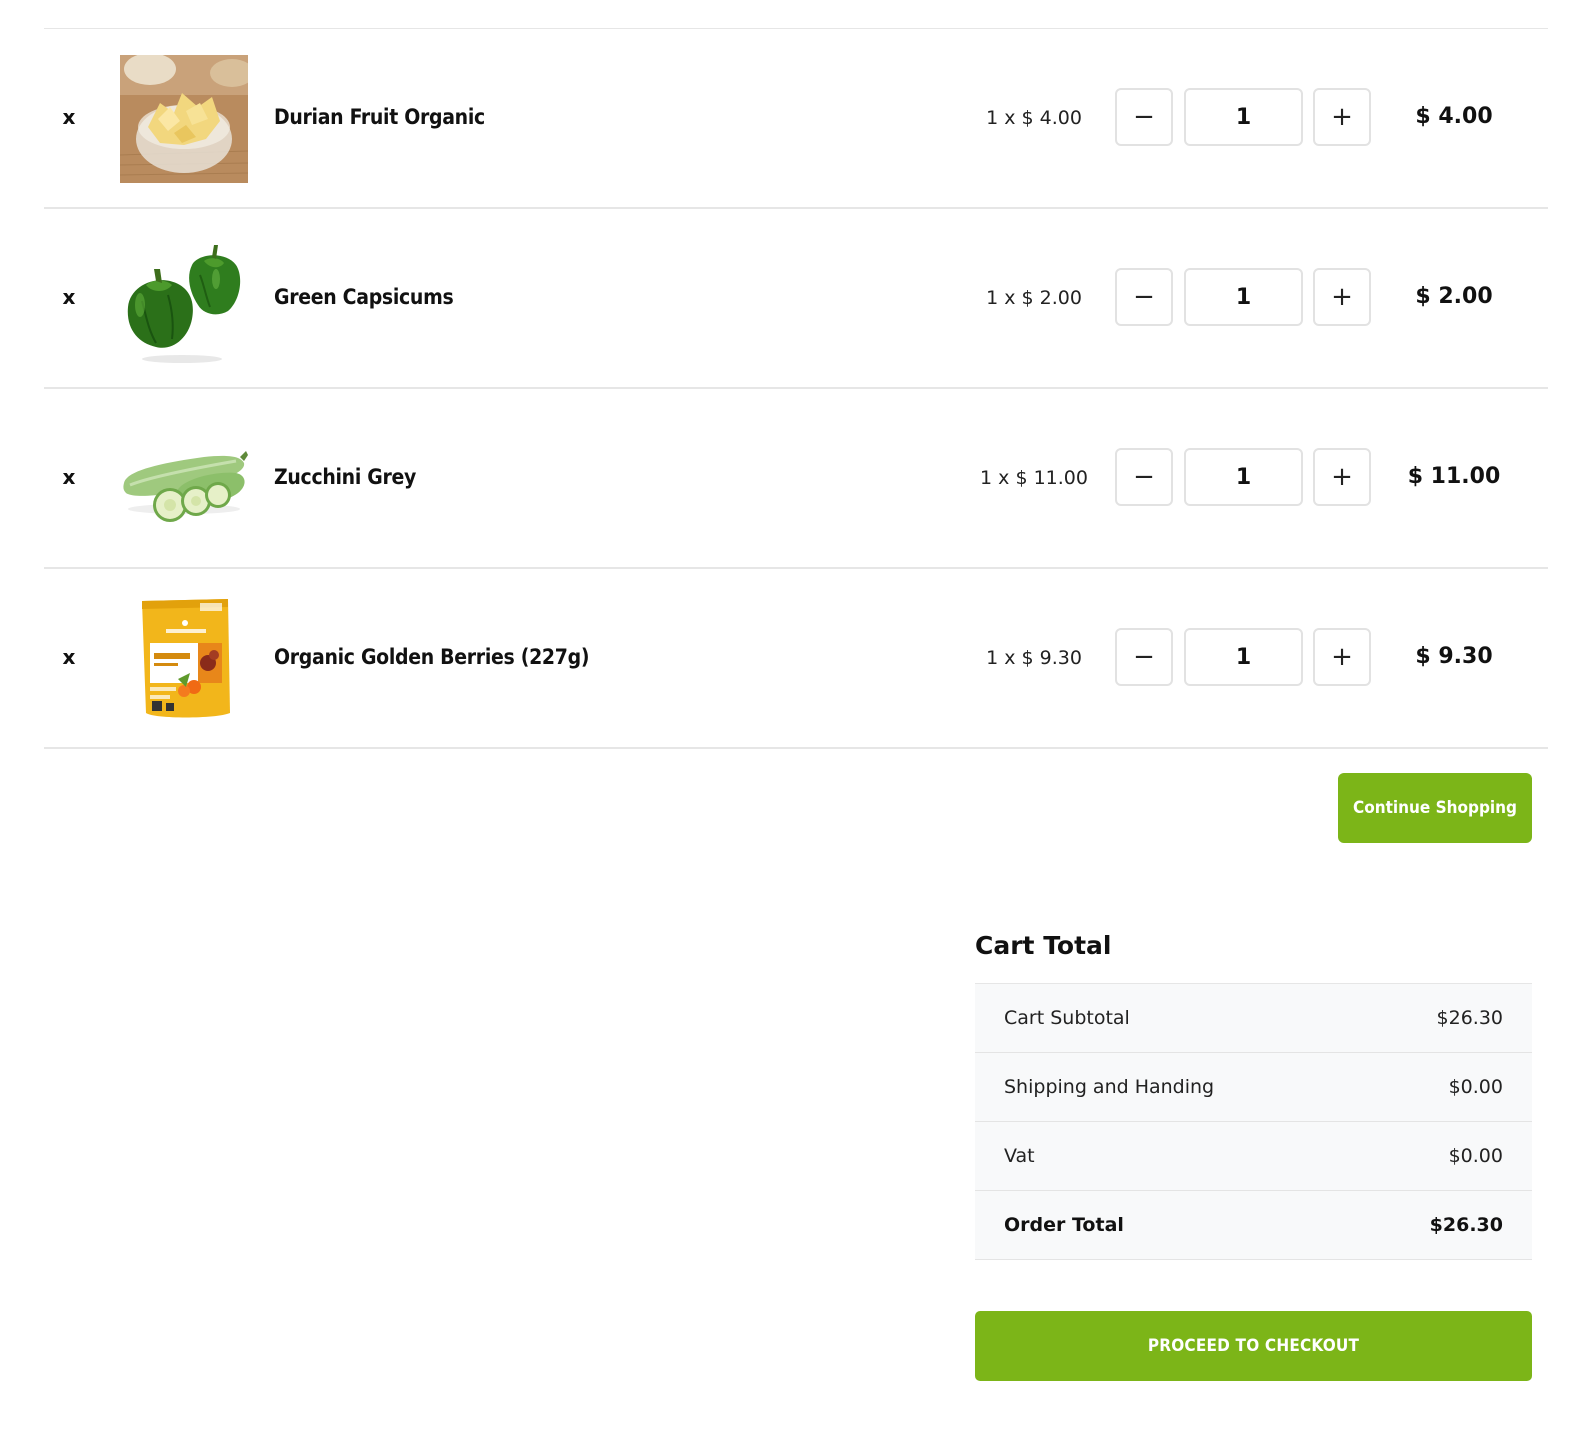 The height and width of the screenshot is (1437, 1580). What do you see at coordinates (1454, 476) in the screenshot?
I see `line-total: $ 11.00` at bounding box center [1454, 476].